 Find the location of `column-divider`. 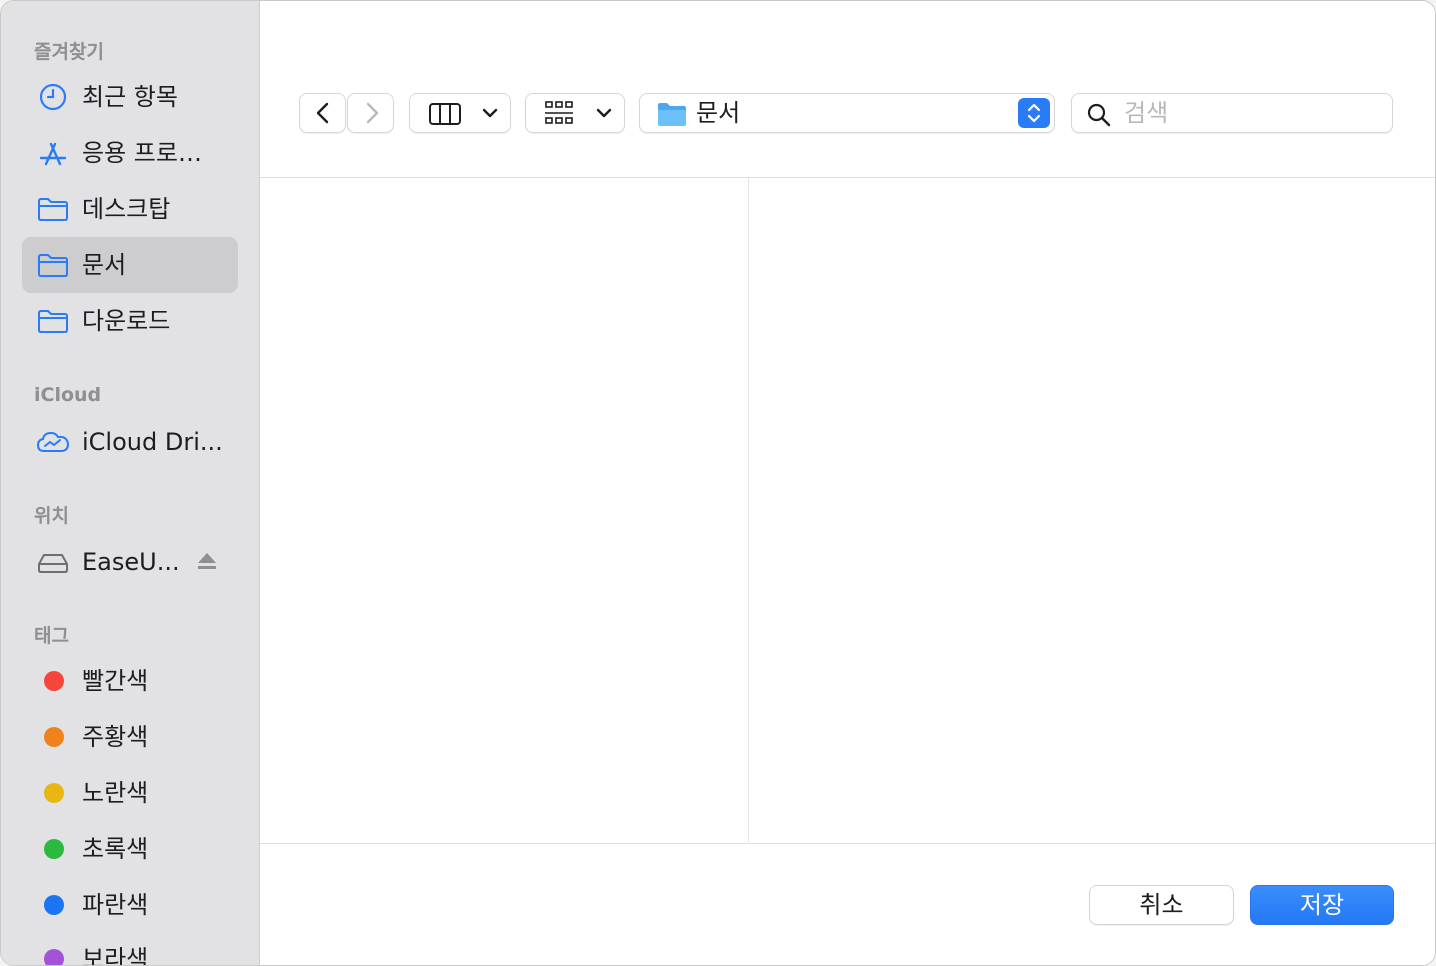

column-divider is located at coordinates (748, 510).